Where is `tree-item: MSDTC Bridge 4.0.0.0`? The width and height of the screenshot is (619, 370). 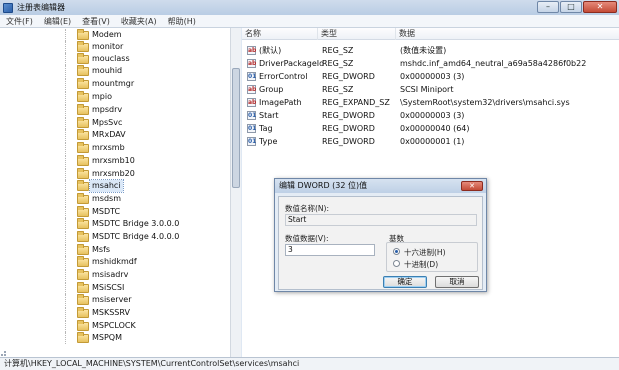
tree-item: MSDTC Bridge 4.0.0.0 is located at coordinates (119, 237).